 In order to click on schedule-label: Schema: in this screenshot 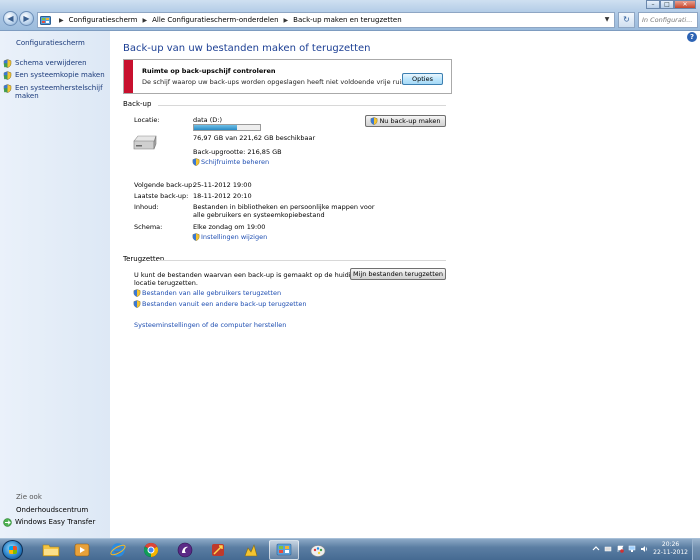, I will do `click(148, 227)`.